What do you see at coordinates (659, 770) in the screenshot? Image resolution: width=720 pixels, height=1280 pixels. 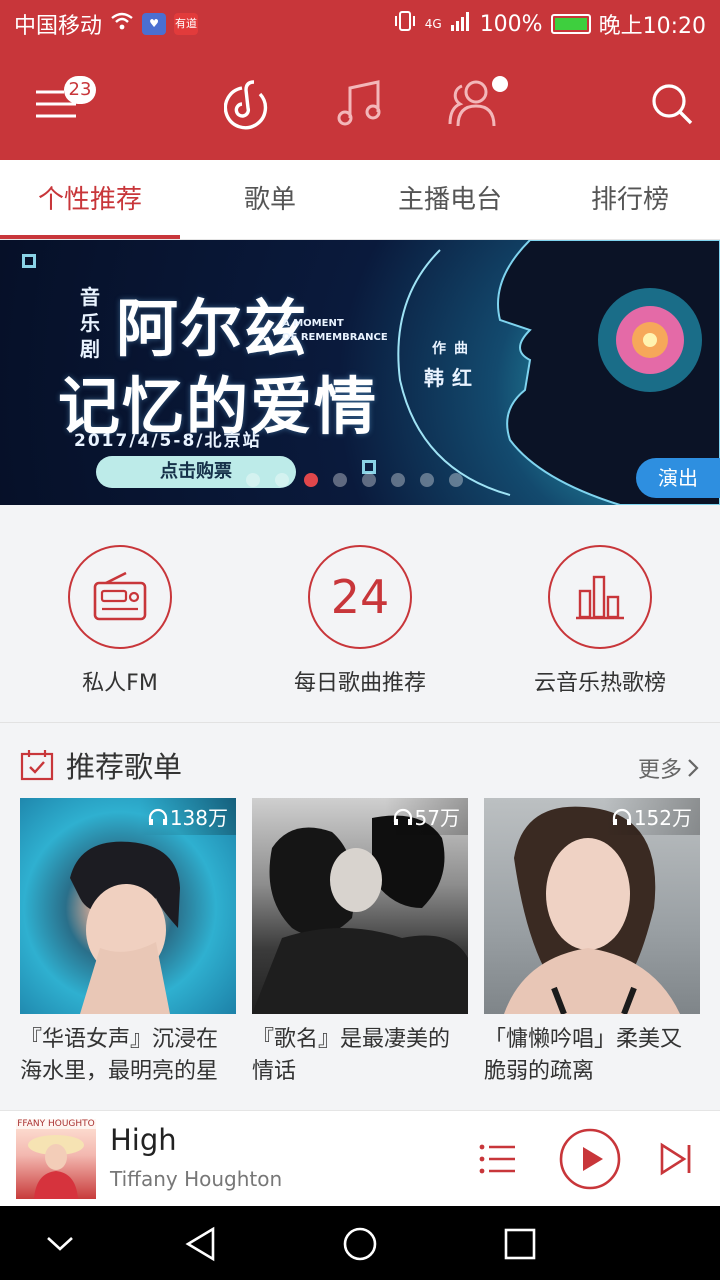 I see `more-label: 更多` at bounding box center [659, 770].